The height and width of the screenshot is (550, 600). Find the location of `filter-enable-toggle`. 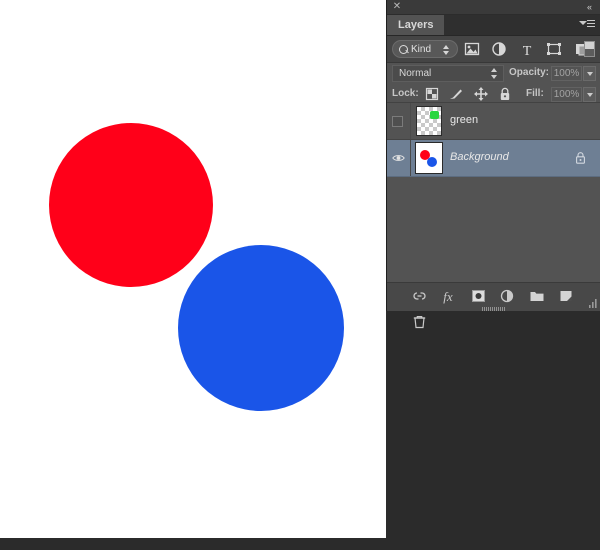

filter-enable-toggle is located at coordinates (589, 49).